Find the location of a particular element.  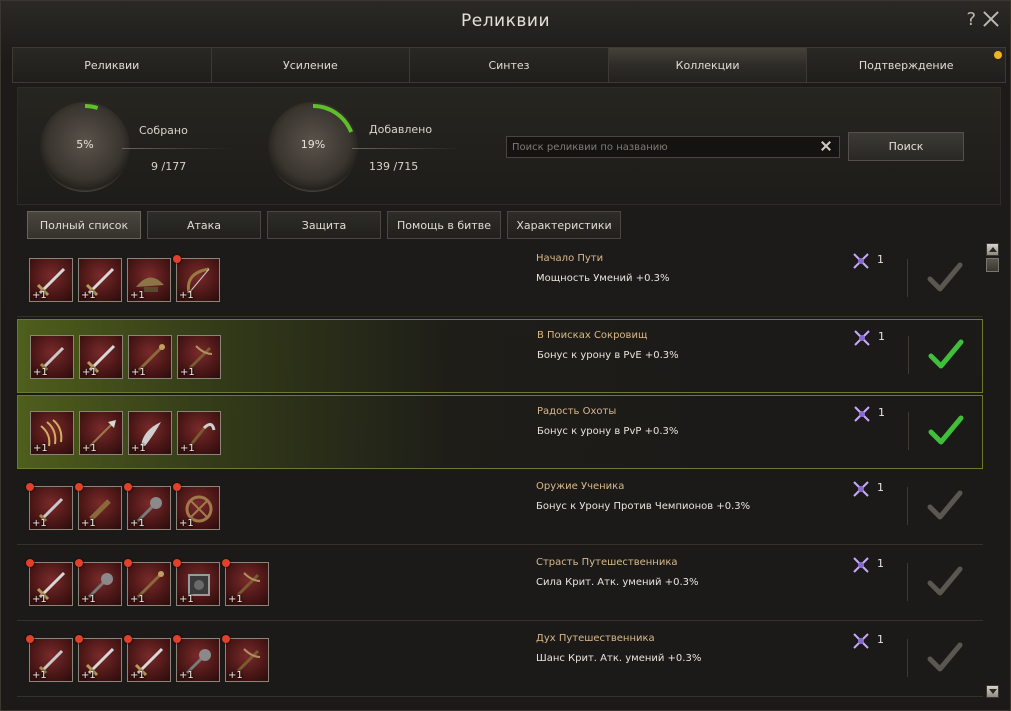

collection-name: В Поисках Сокровищ is located at coordinates (592, 335).